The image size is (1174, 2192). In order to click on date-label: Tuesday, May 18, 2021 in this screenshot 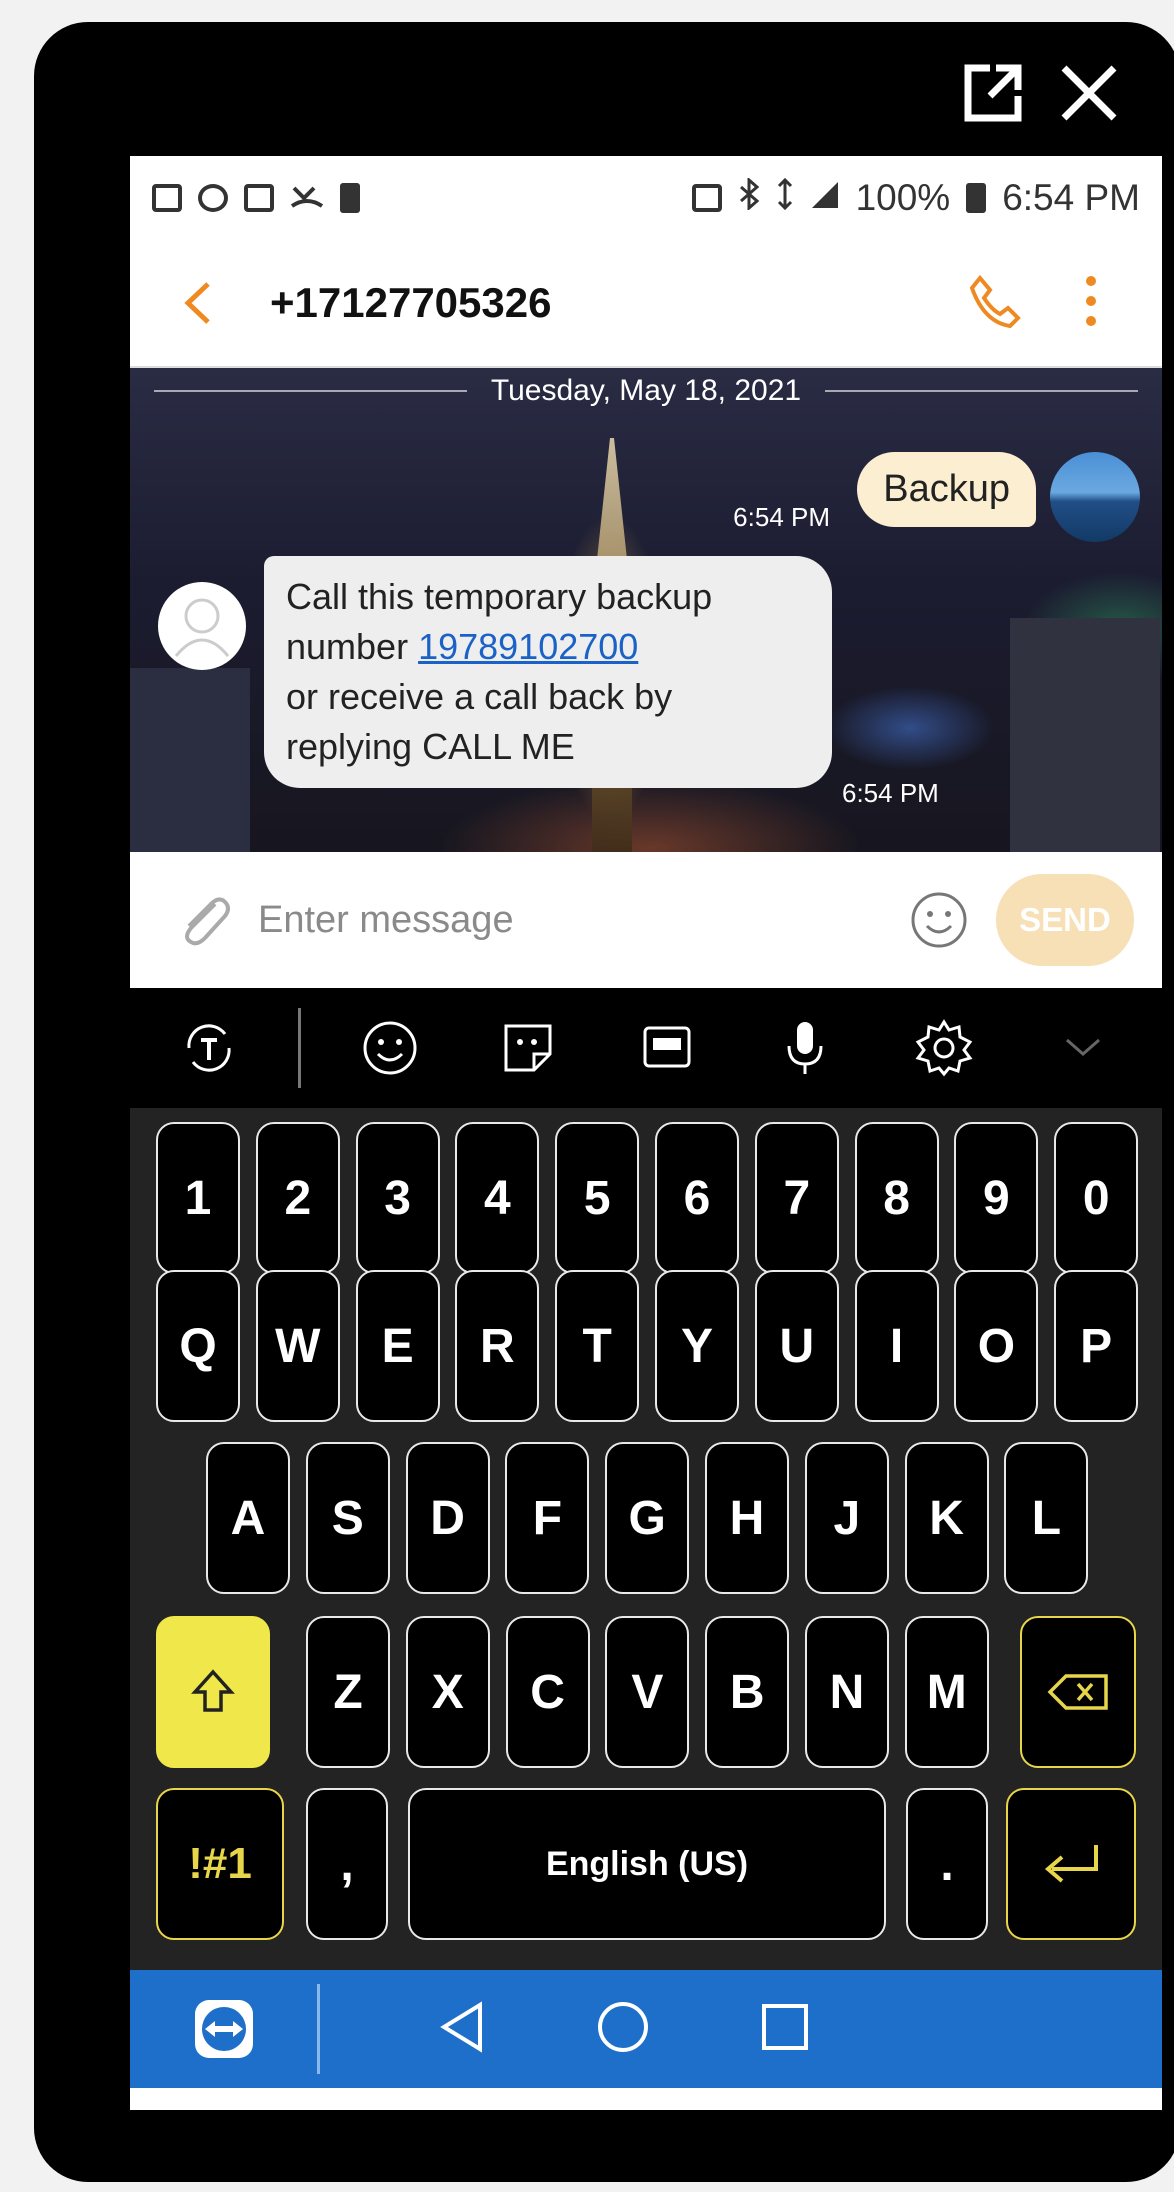, I will do `click(646, 390)`.